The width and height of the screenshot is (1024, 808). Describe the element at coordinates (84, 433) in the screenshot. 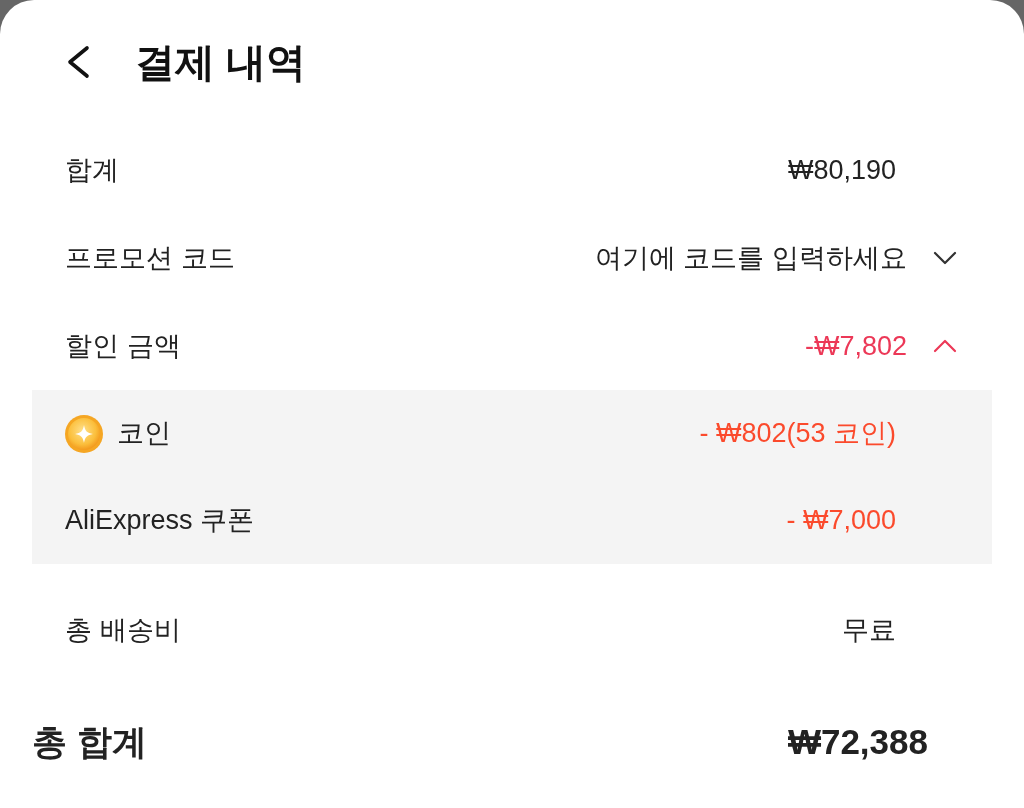

I see `coin-icon` at that location.